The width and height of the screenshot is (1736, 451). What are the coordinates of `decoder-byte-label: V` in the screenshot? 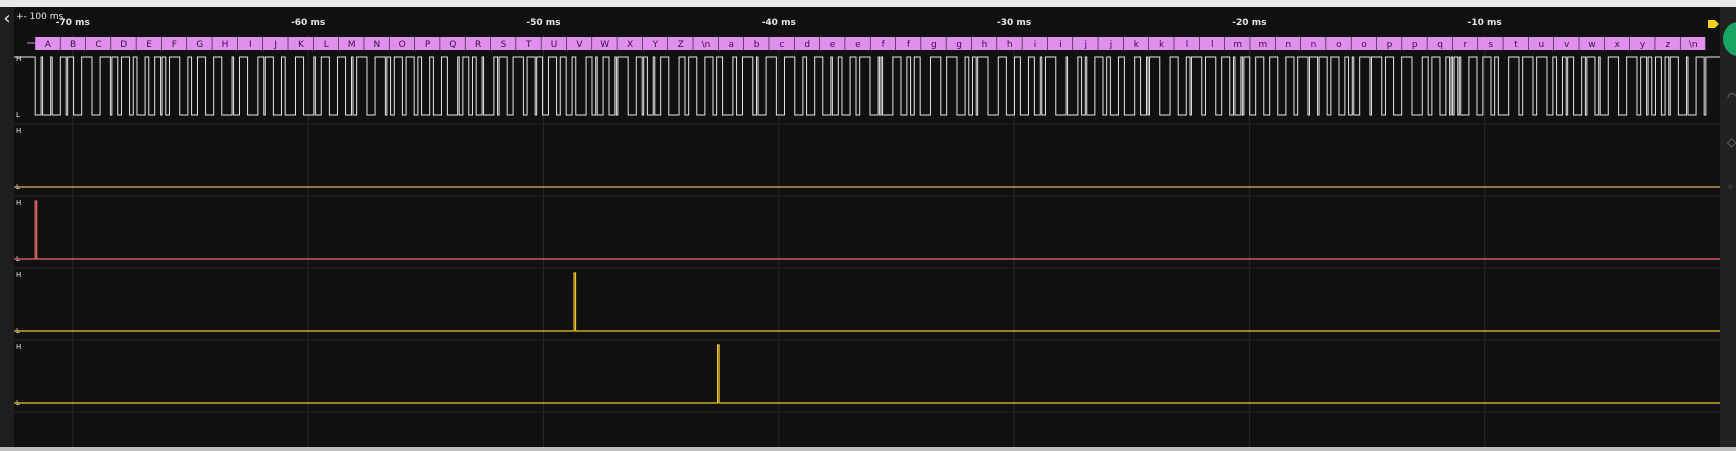 It's located at (579, 45).